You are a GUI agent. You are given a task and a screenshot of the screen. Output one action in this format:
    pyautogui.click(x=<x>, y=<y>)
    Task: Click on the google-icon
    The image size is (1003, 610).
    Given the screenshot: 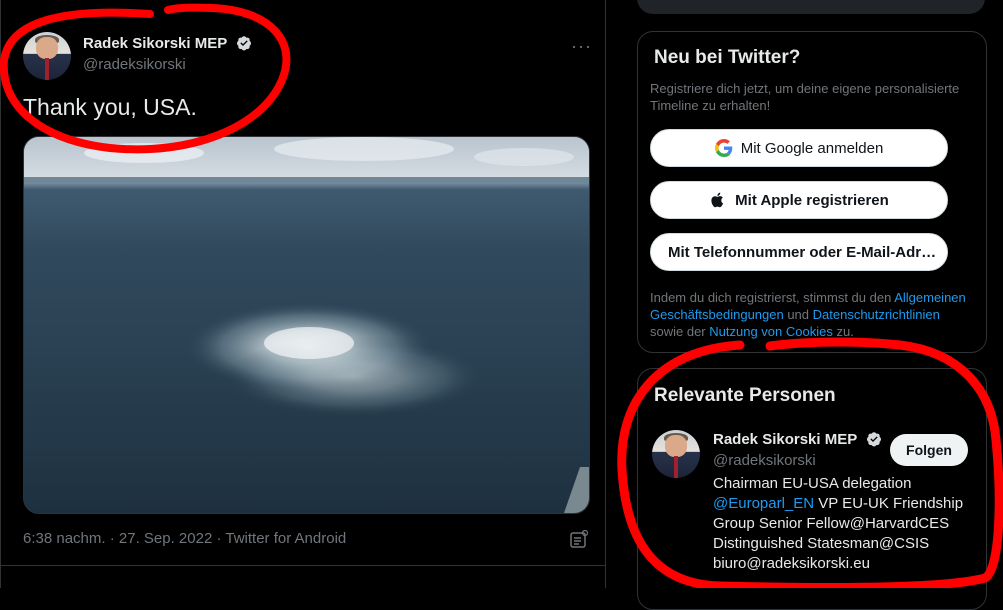 What is the action you would take?
    pyautogui.click(x=723, y=148)
    